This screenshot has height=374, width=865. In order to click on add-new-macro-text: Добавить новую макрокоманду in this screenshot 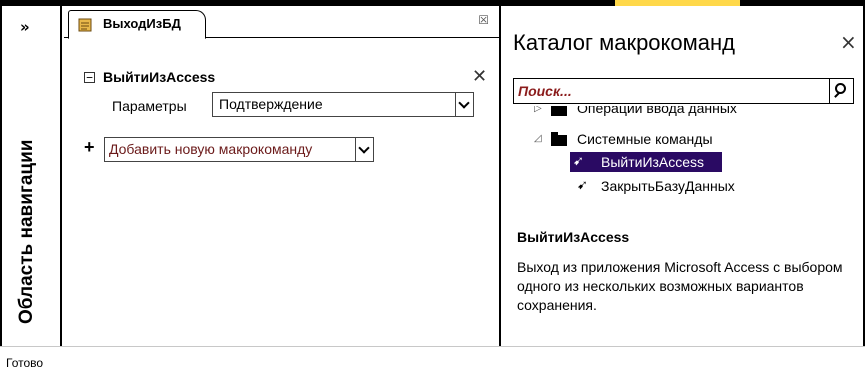, I will do `click(211, 149)`.